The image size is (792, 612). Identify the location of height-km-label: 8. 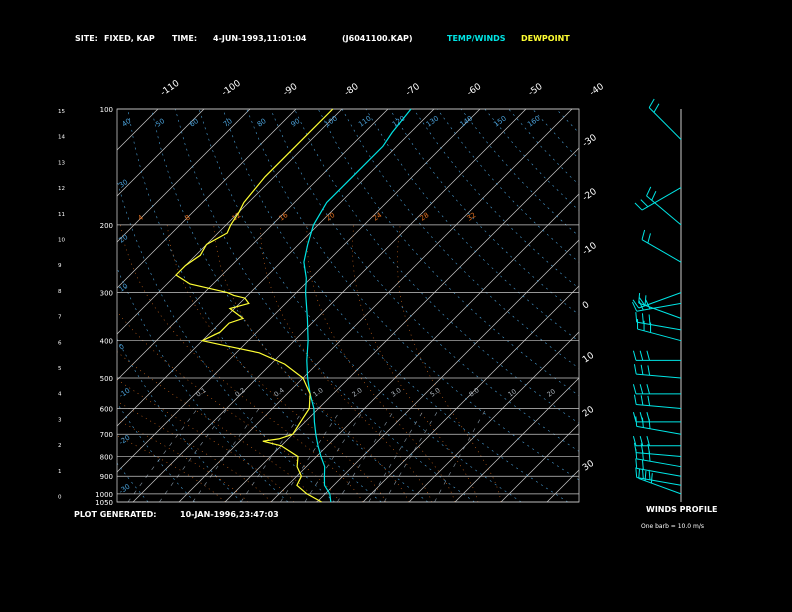
(60, 292).